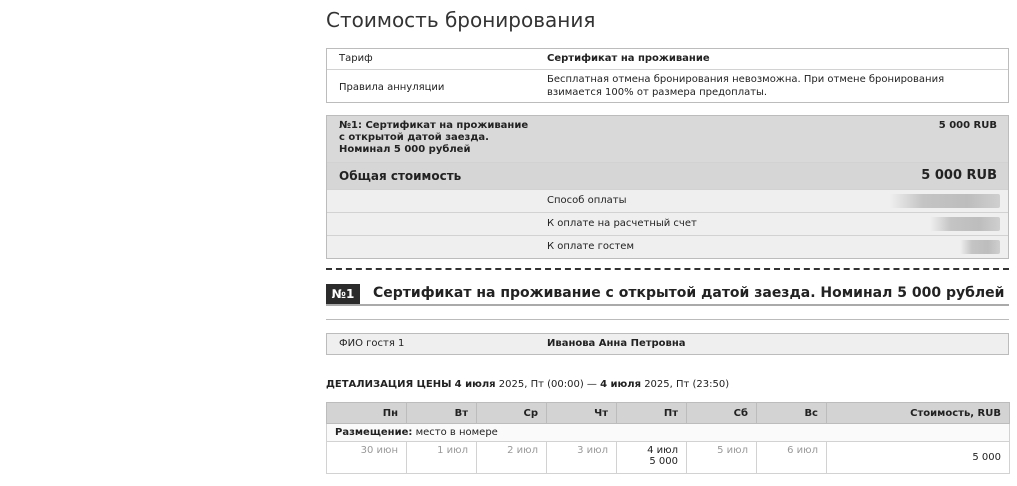 This screenshot has width=1017, height=486. What do you see at coordinates (414, 137) in the screenshot?
I see `item-line-2: с открытой датой заезда.` at bounding box center [414, 137].